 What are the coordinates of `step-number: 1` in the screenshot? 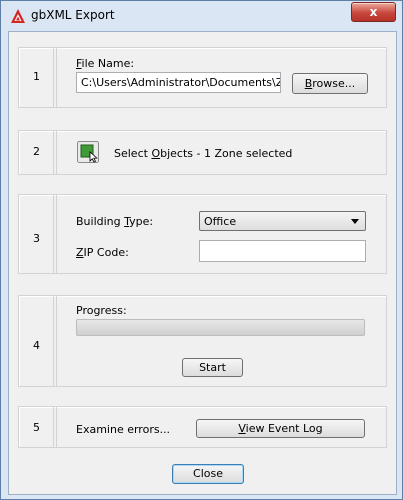 It's located at (36, 76).